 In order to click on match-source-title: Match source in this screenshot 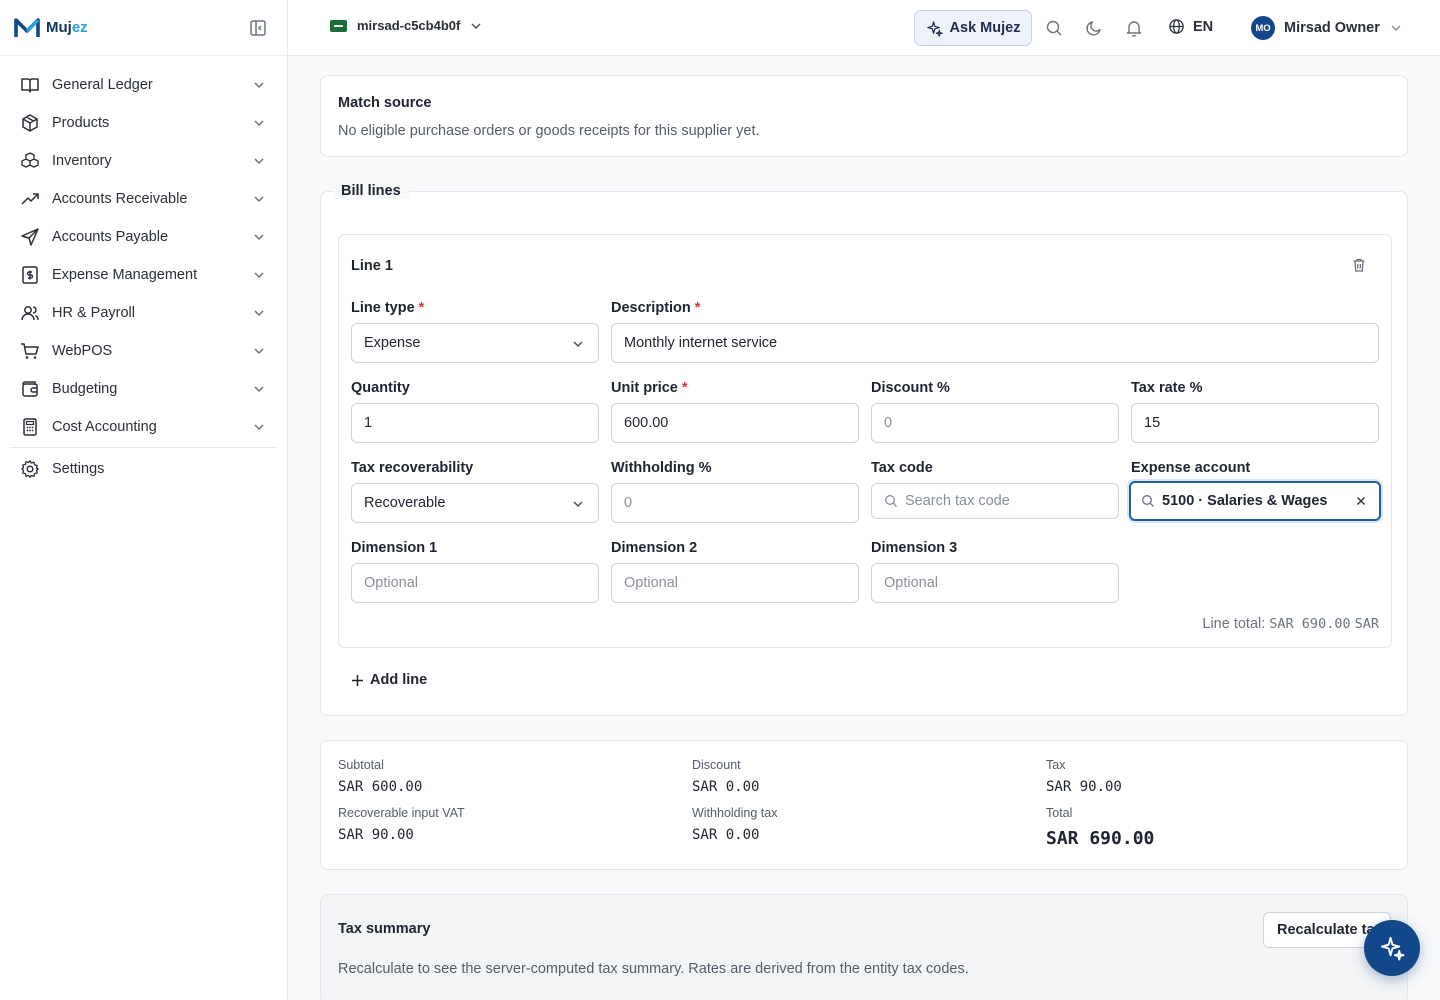, I will do `click(385, 103)`.